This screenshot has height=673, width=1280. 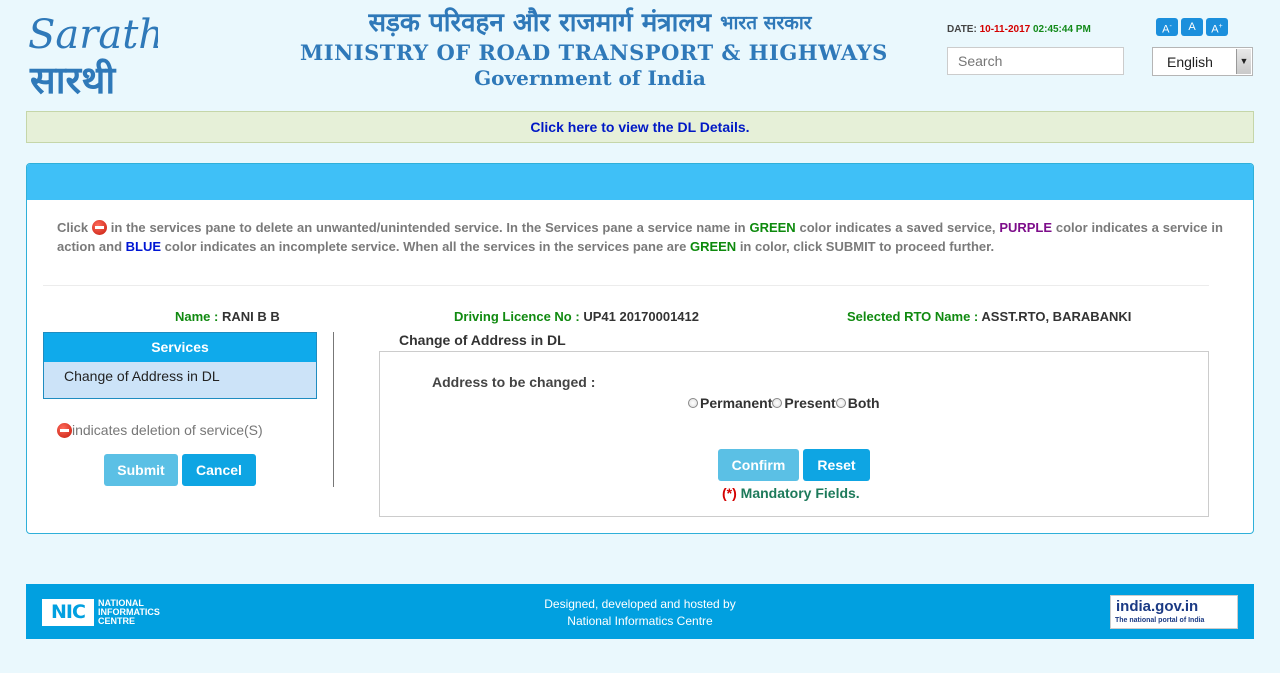 I want to click on radio-permanent, so click(x=693, y=403).